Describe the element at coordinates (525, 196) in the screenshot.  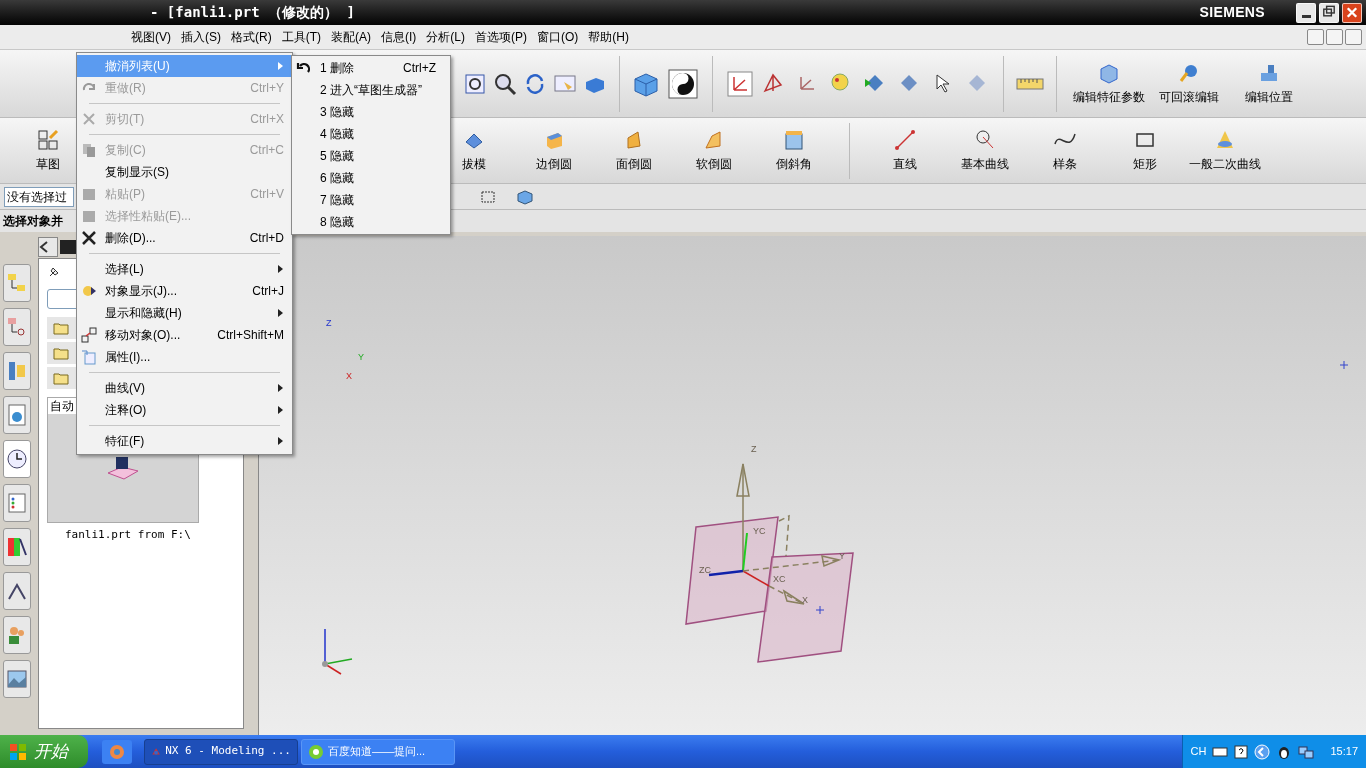
I see `cube-icon` at that location.